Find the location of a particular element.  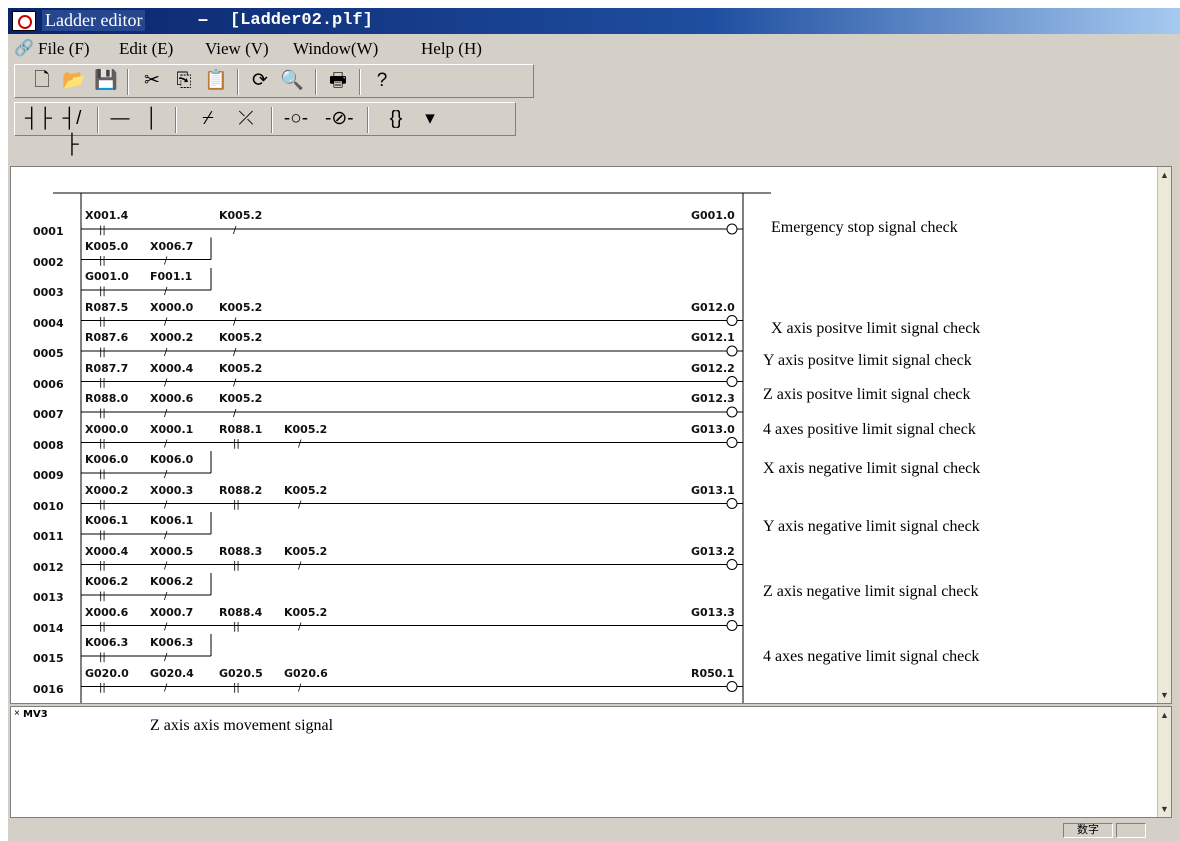

contact-label: R088.0 is located at coordinates (106, 398).